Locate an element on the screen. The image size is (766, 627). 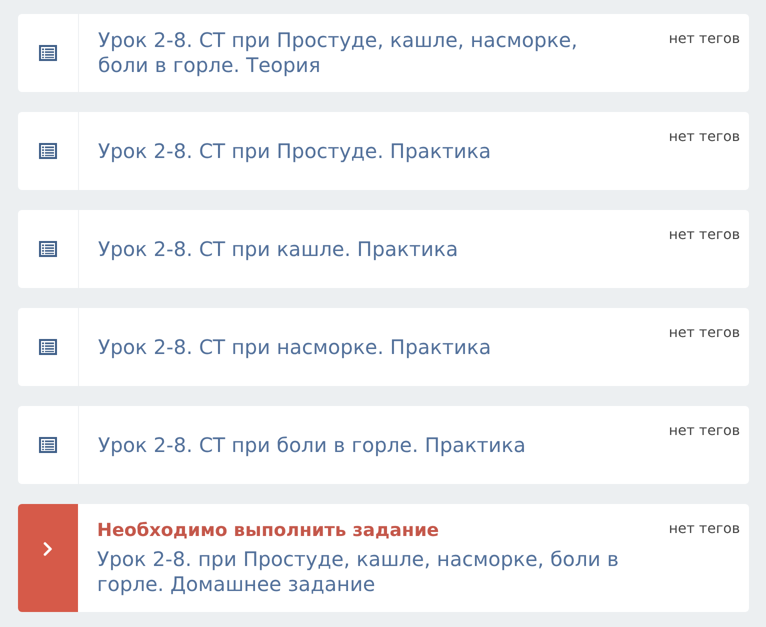
lesson-card: Урок 2-8. СТ при кашле. Практика нет тегов is located at coordinates (383, 249).